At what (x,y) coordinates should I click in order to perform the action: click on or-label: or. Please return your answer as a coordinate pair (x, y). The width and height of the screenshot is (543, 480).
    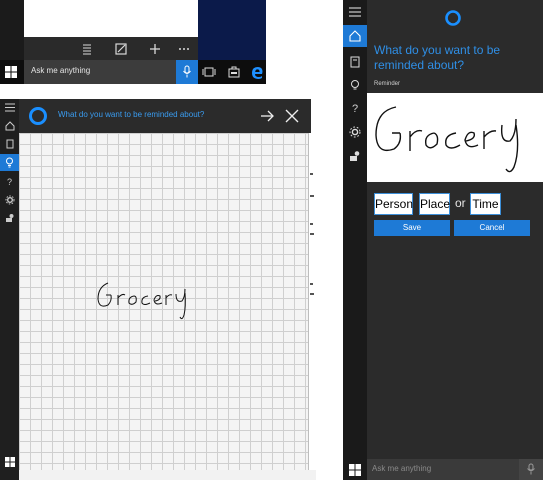
    Looking at the image, I should click on (460, 203).